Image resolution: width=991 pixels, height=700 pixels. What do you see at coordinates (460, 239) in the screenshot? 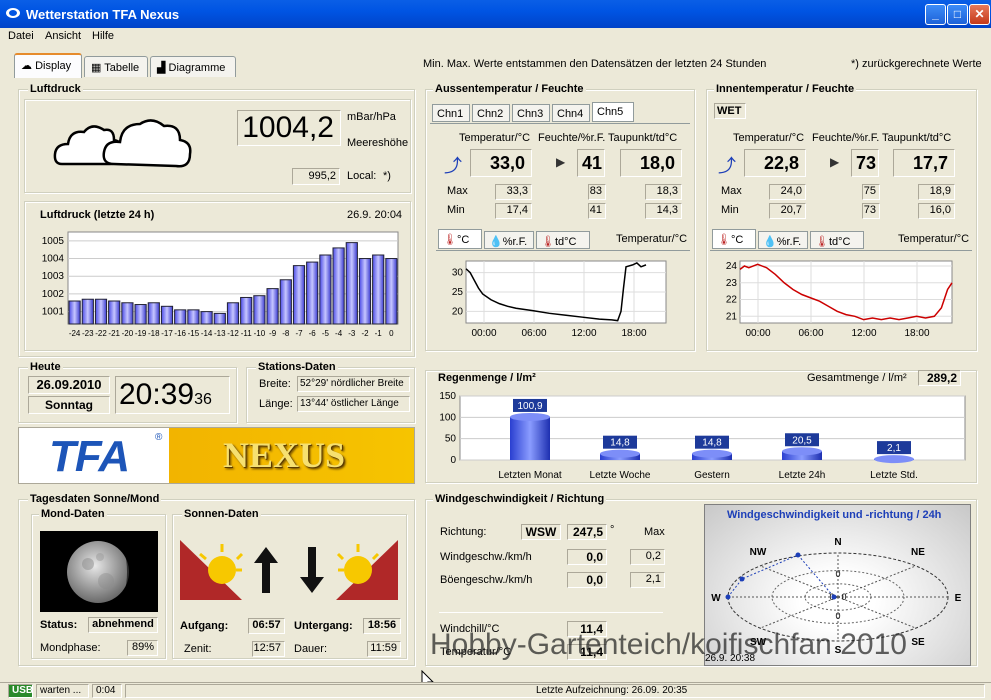
I see `tab-aussen-temp: 🌡°C` at bounding box center [460, 239].